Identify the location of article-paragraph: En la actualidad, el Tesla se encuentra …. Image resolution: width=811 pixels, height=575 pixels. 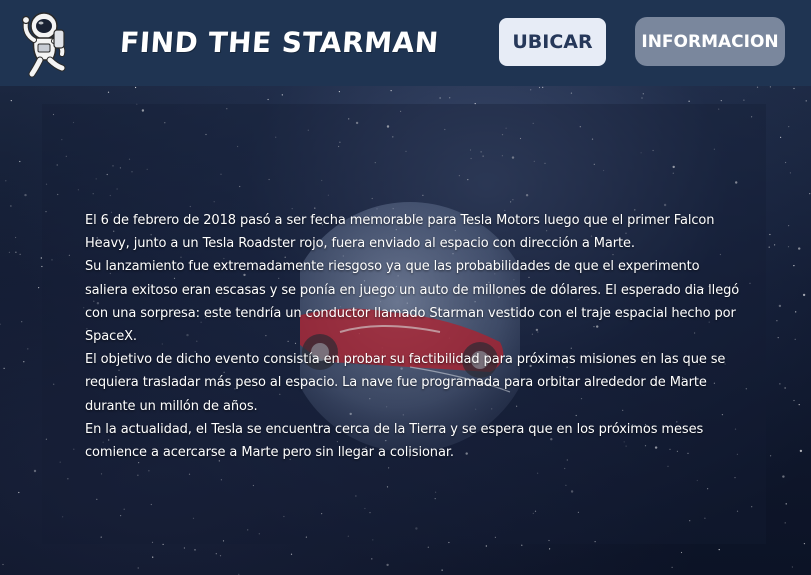
(394, 441).